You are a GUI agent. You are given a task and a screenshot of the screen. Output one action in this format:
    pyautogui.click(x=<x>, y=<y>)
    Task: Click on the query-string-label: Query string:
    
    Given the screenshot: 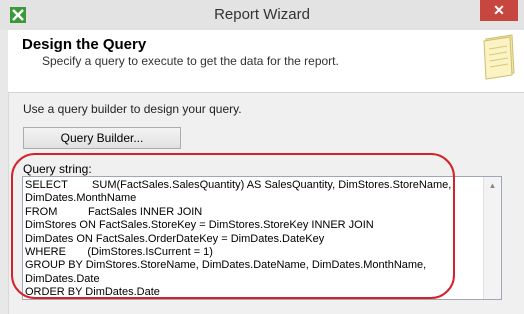 What is the action you would take?
    pyautogui.click(x=57, y=169)
    